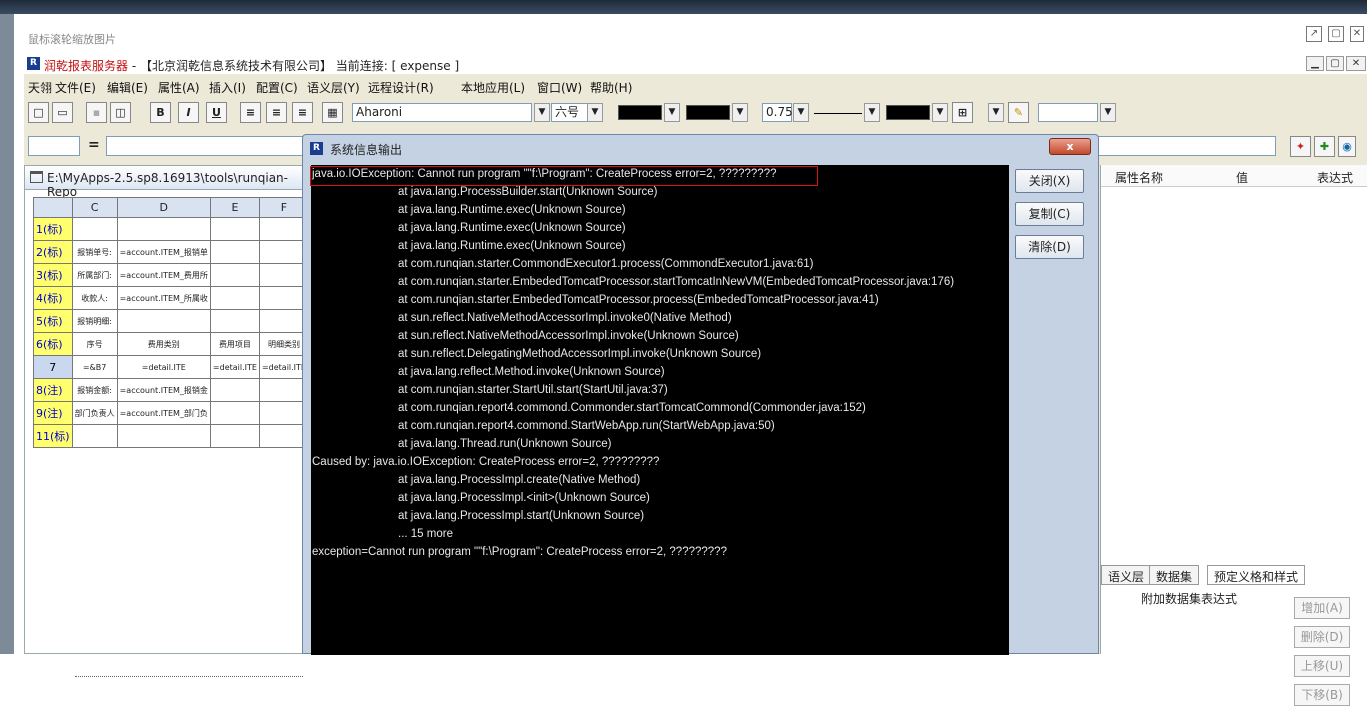  Describe the element at coordinates (160, 112) in the screenshot. I see `bold-icon: B` at that location.